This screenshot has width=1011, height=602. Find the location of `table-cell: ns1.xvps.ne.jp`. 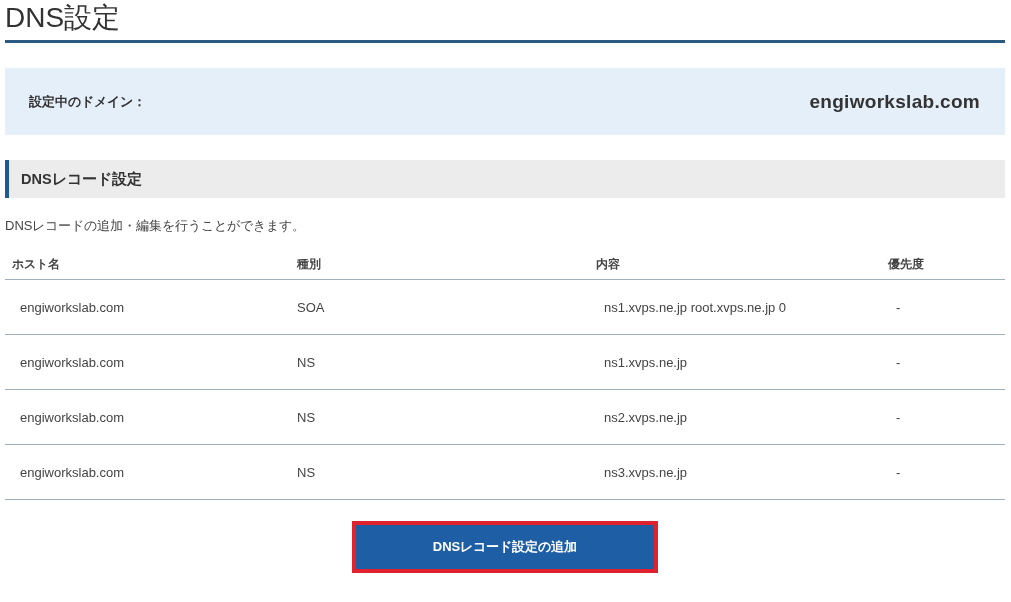

table-cell: ns1.xvps.ne.jp is located at coordinates (735, 362).